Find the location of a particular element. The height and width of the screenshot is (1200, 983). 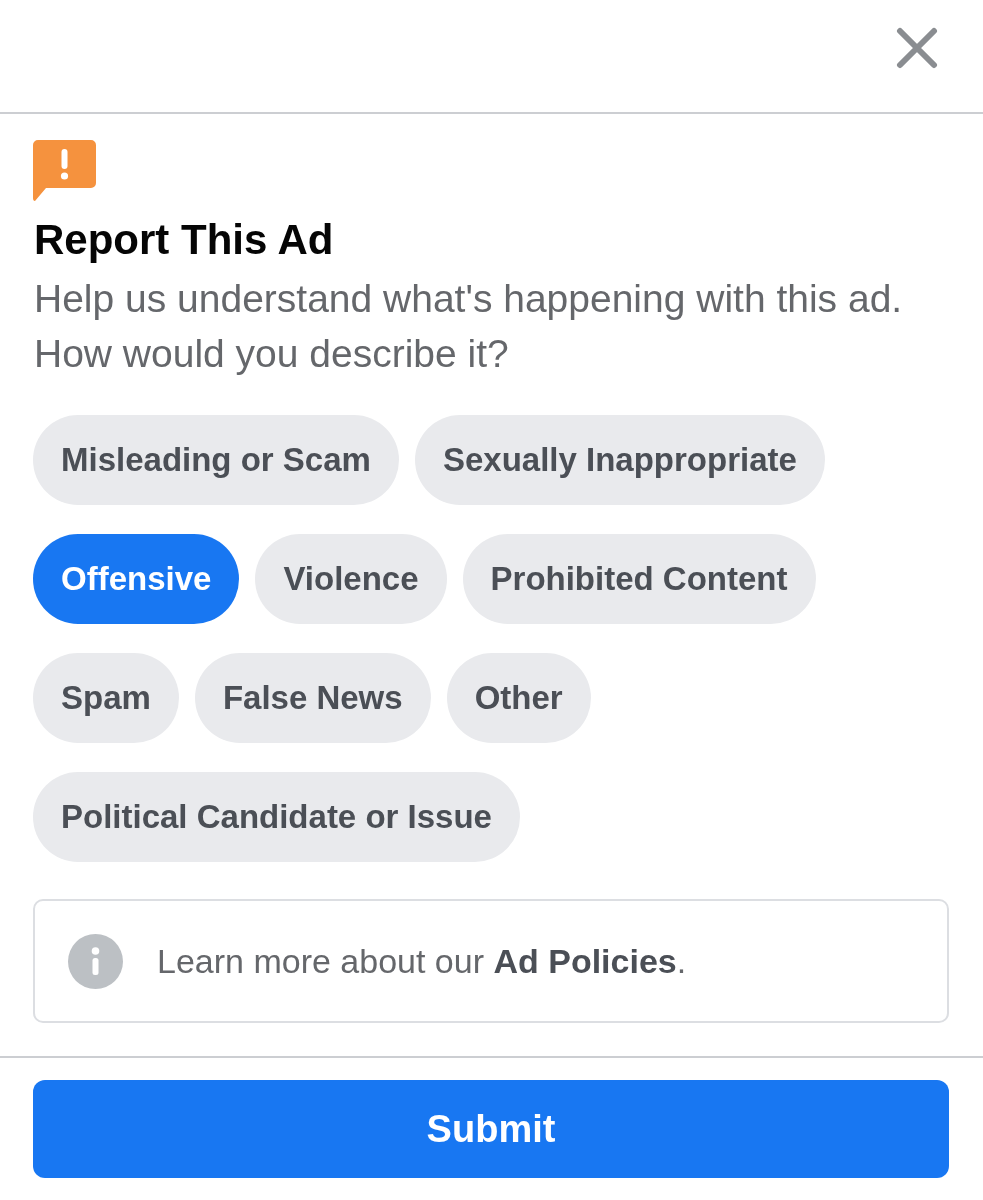

option-chip: Offensive is located at coordinates (136, 579).